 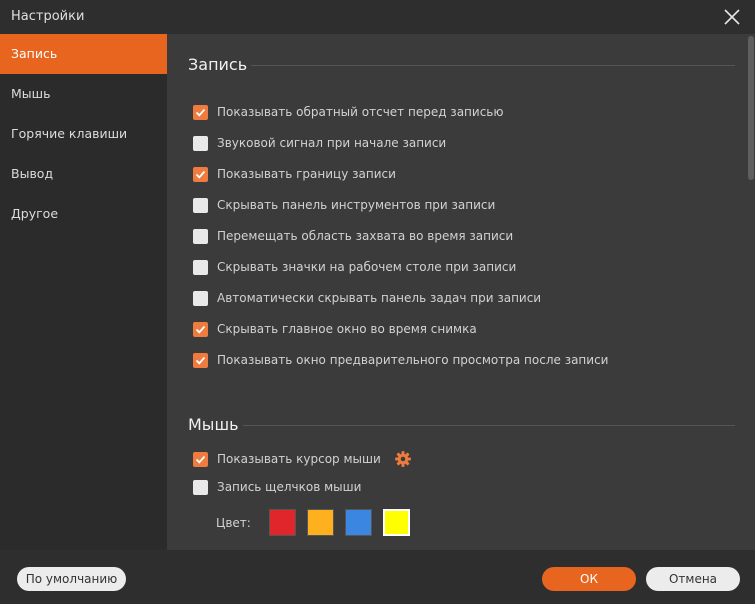 I want to click on color-swatch-orange, so click(x=320, y=522).